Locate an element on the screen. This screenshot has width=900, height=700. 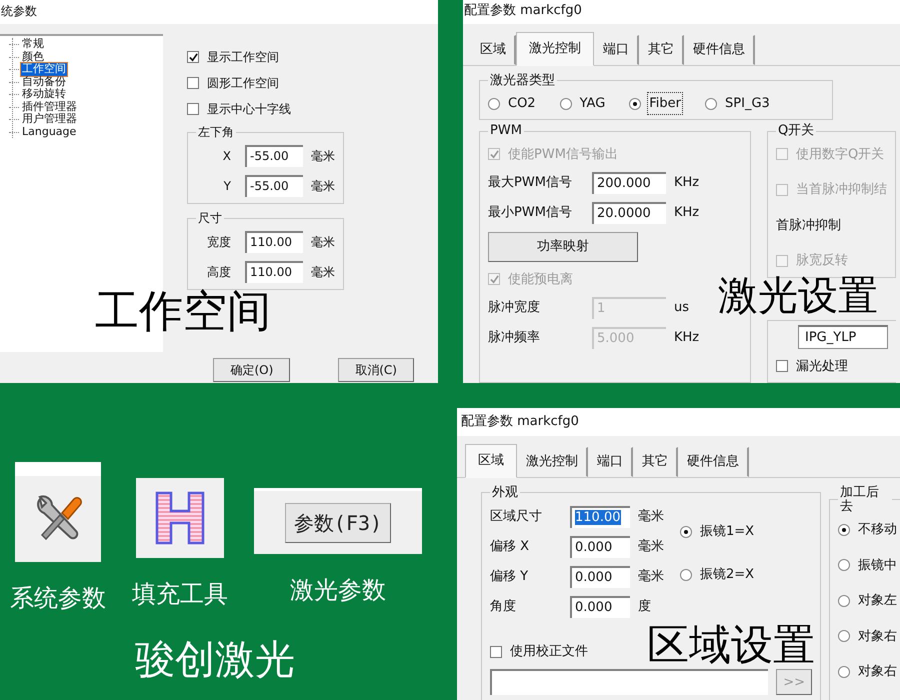
dialog-button: 取消(C) is located at coordinates (376, 370).